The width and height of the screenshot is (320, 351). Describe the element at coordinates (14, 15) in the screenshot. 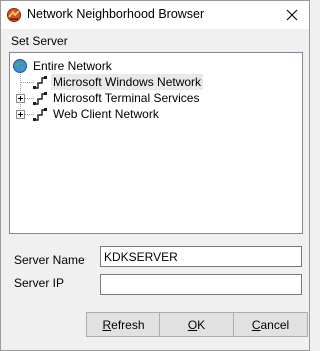

I see `network-browser-icon` at that location.